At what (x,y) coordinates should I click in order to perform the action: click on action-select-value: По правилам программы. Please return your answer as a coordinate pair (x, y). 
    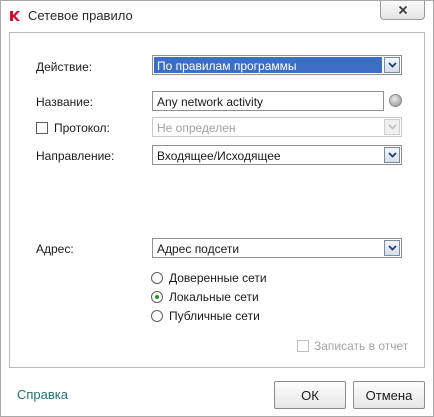
    Looking at the image, I should click on (227, 66).